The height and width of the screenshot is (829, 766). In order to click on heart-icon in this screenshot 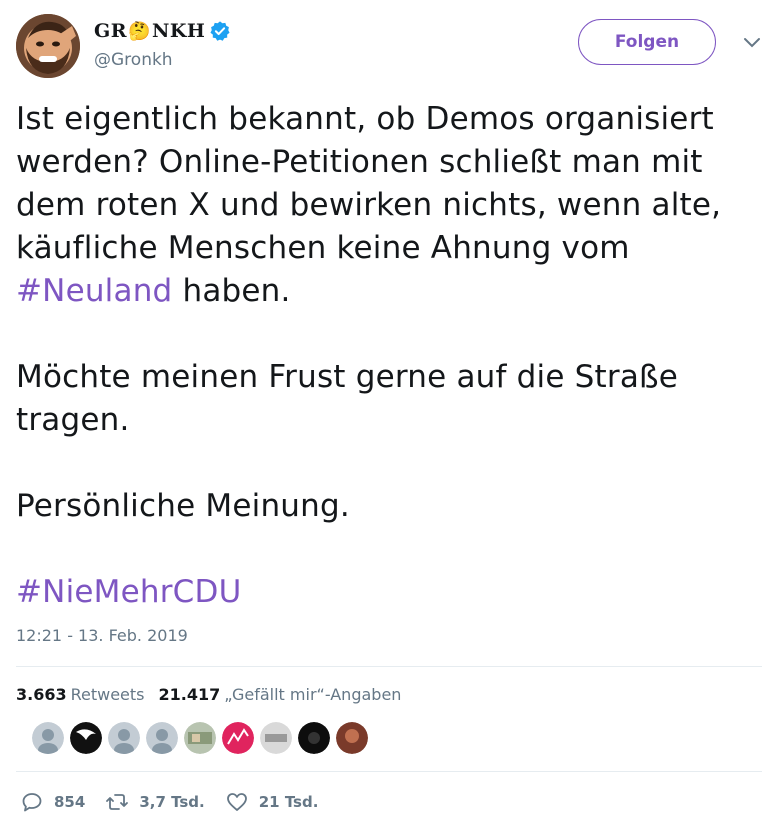, I will do `click(236, 802)`.